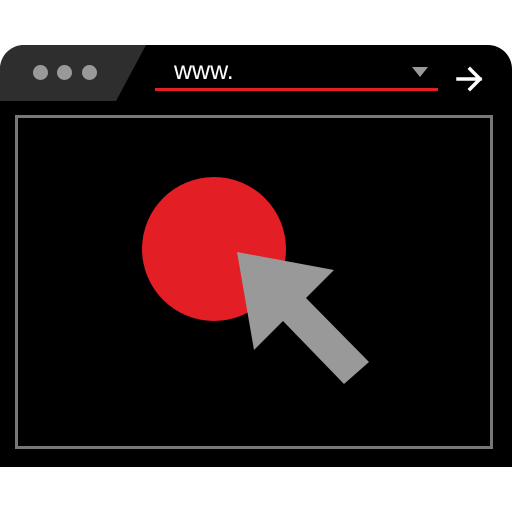  I want to click on caret-down-icon, so click(420, 72).